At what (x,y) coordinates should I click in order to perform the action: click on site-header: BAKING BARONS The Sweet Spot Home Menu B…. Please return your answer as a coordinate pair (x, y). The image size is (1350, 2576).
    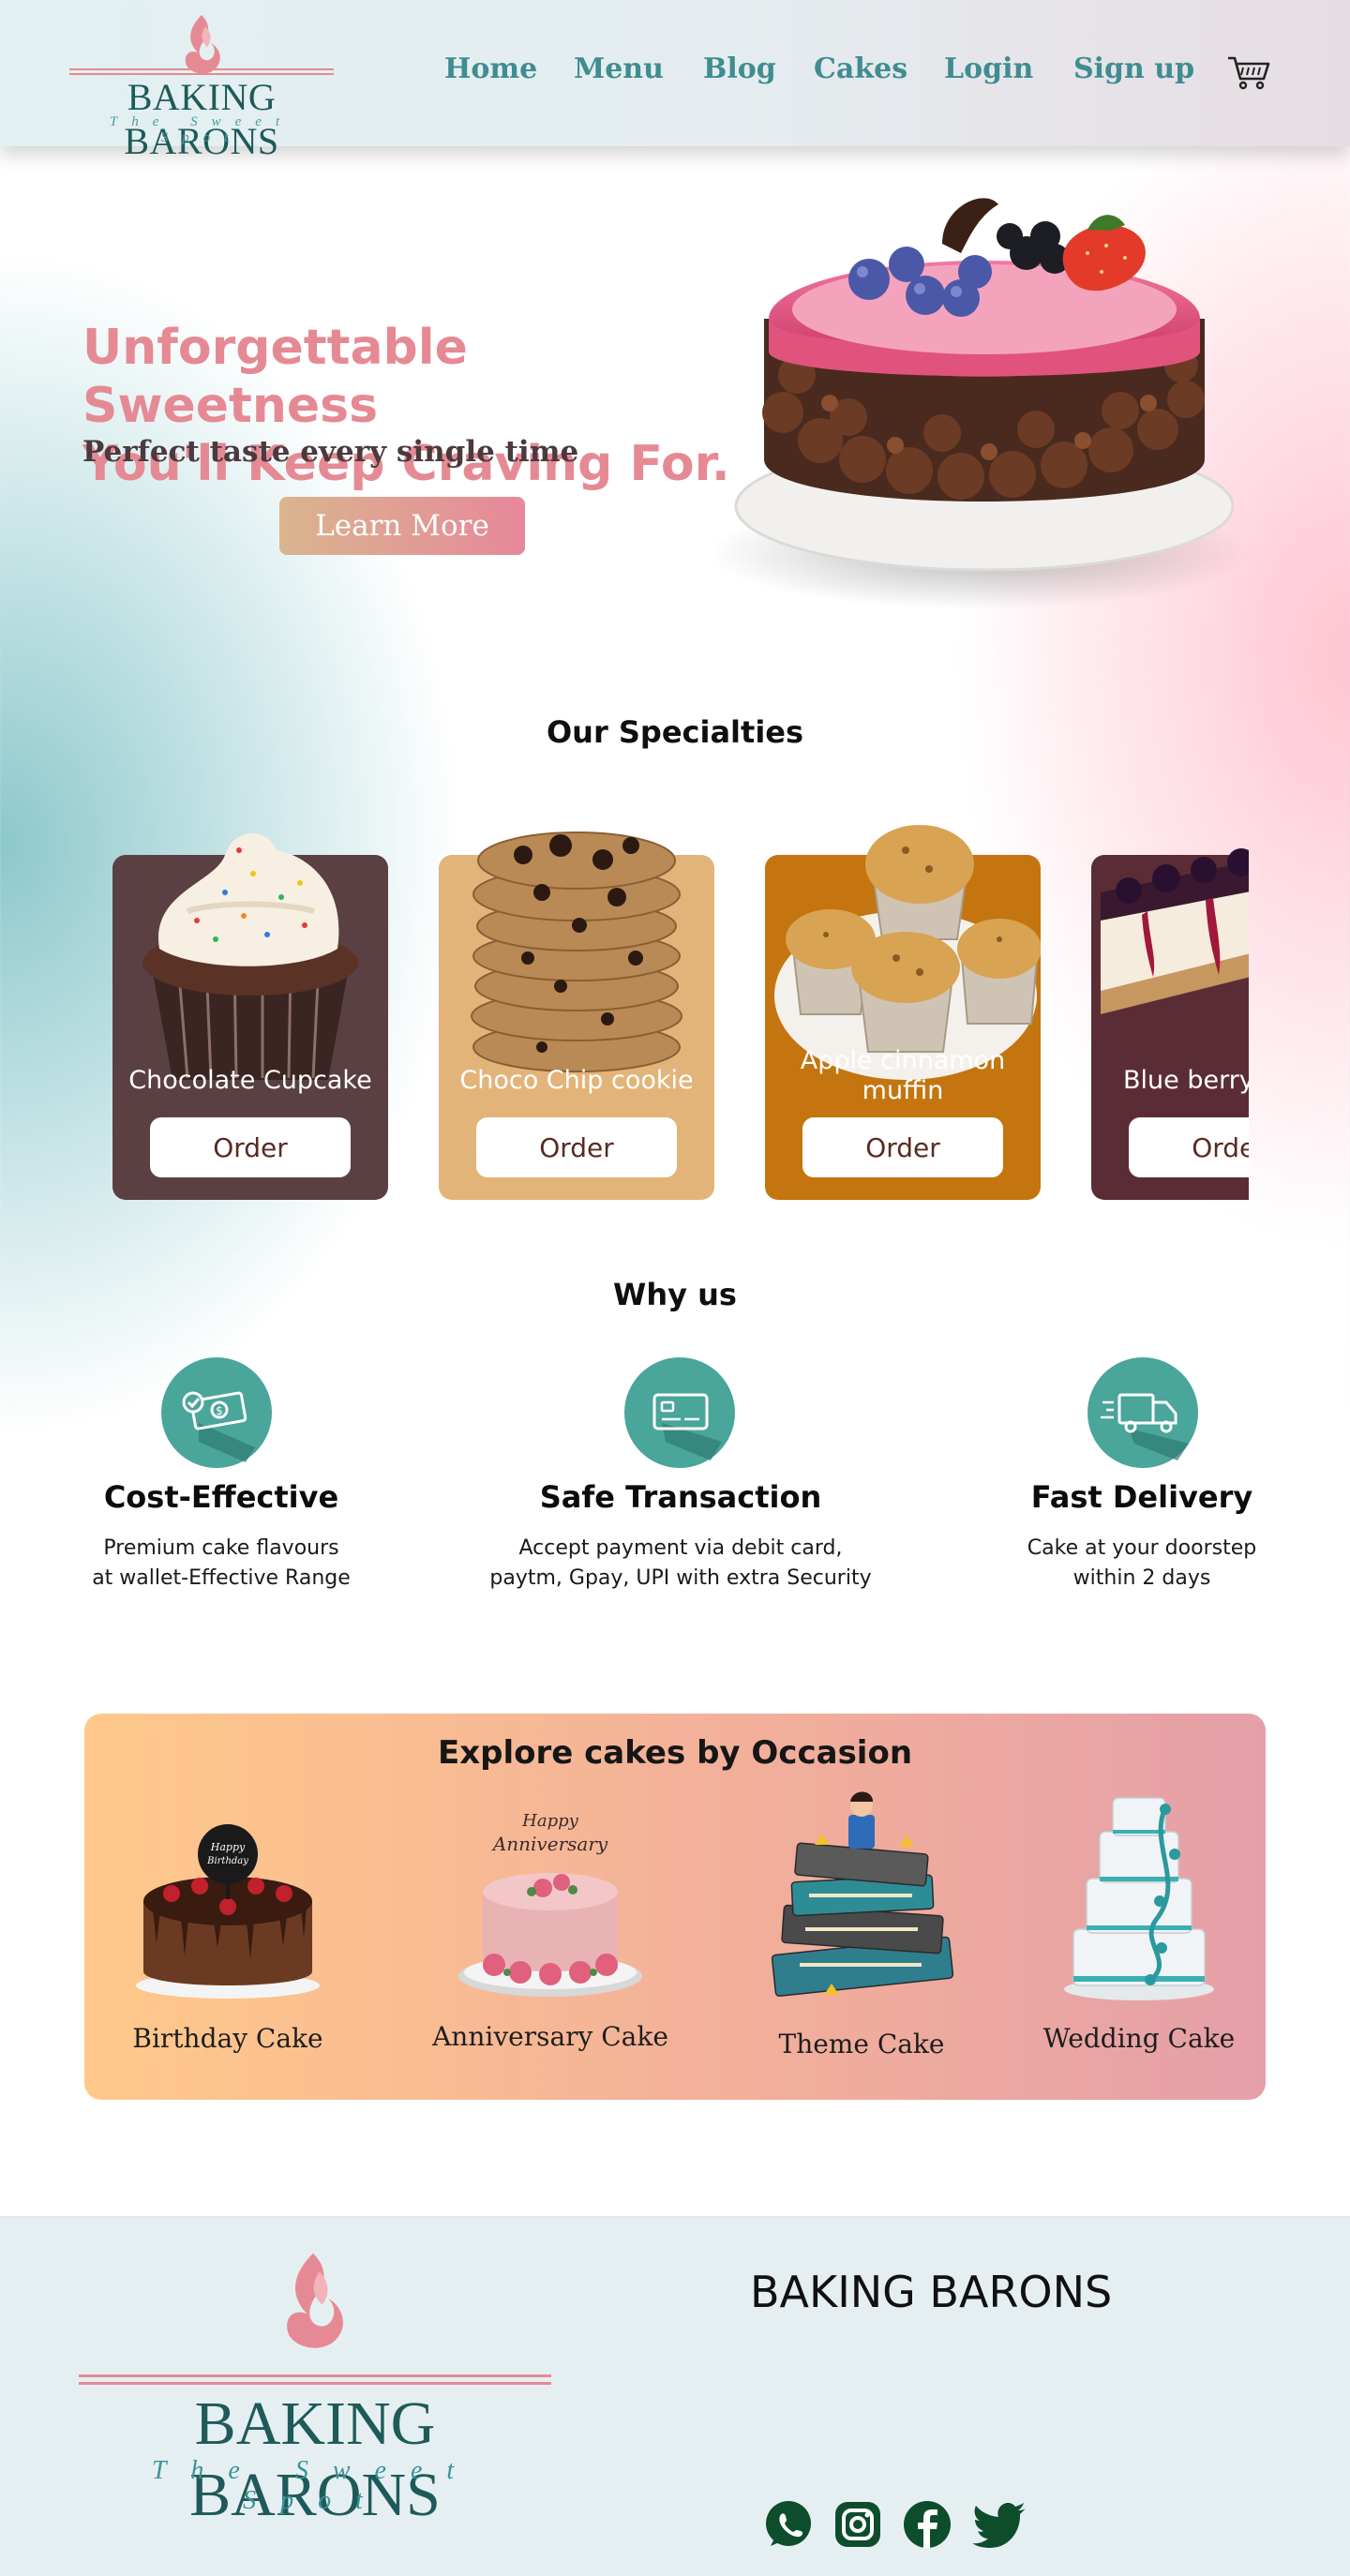
    Looking at the image, I should click on (675, 81).